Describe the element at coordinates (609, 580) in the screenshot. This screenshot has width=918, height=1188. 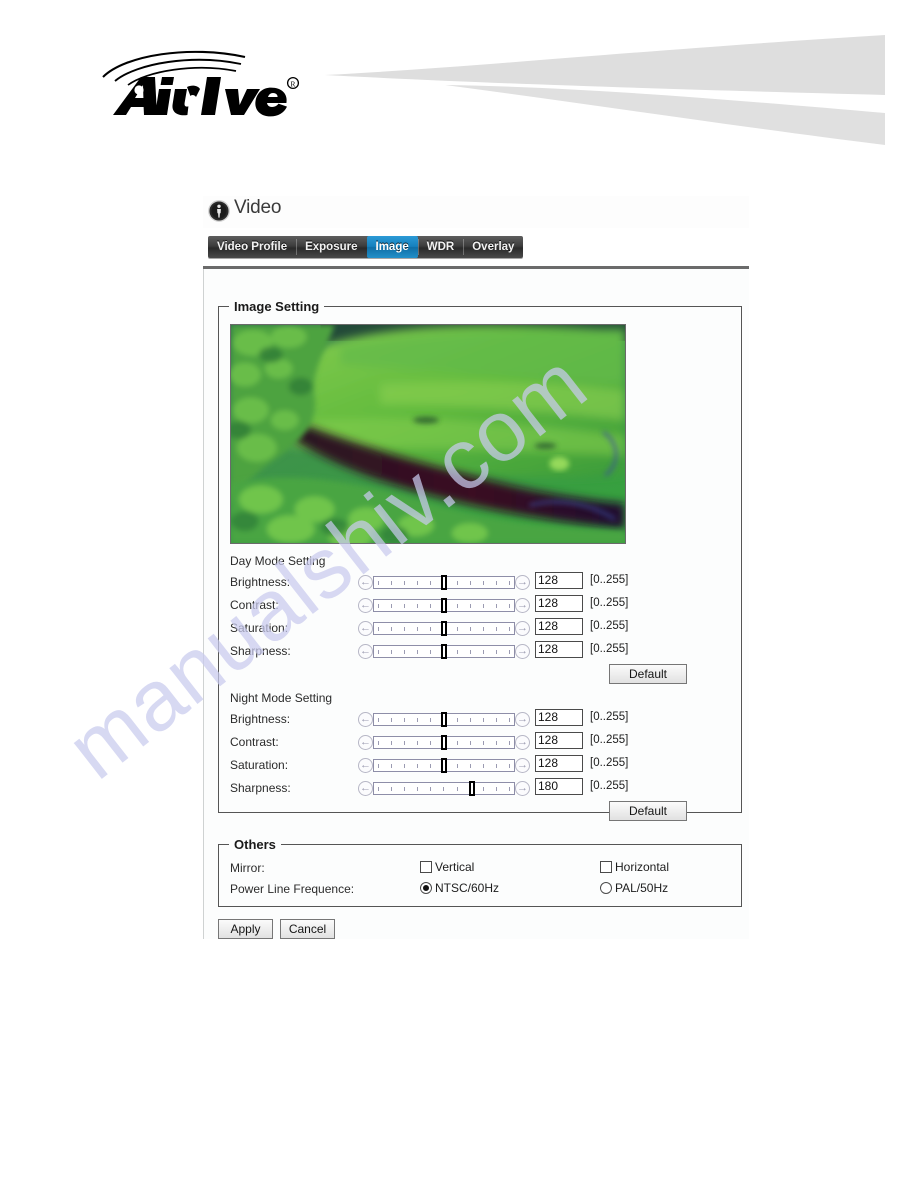
I see `day-brightness-range: [0..255]` at that location.